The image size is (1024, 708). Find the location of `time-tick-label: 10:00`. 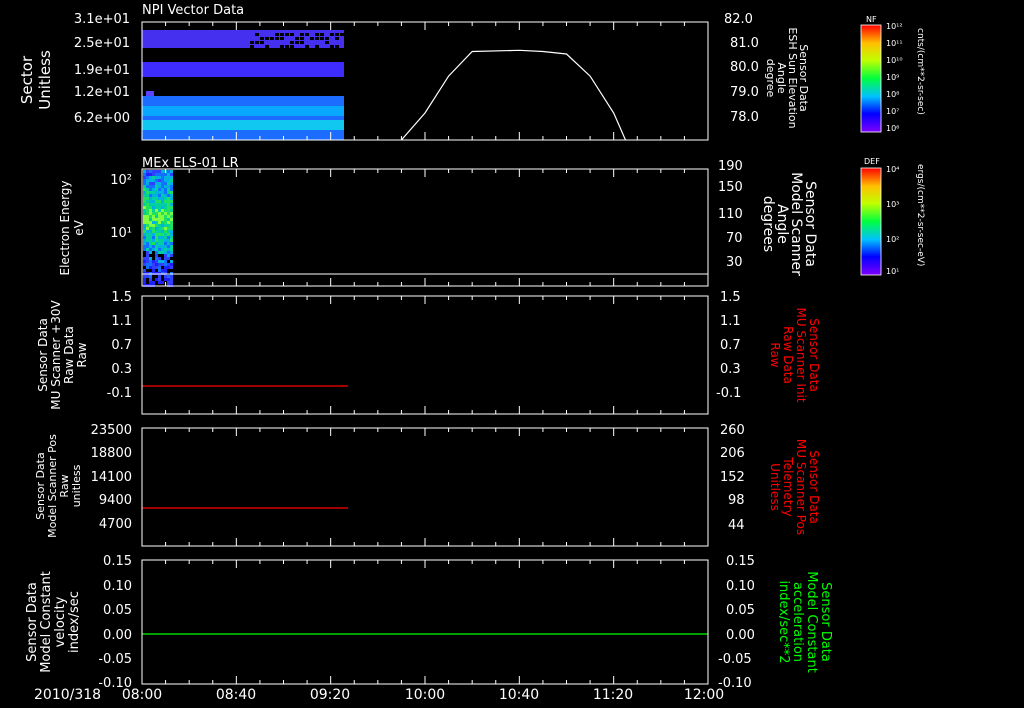

time-tick-label: 10:00 is located at coordinates (425, 695).